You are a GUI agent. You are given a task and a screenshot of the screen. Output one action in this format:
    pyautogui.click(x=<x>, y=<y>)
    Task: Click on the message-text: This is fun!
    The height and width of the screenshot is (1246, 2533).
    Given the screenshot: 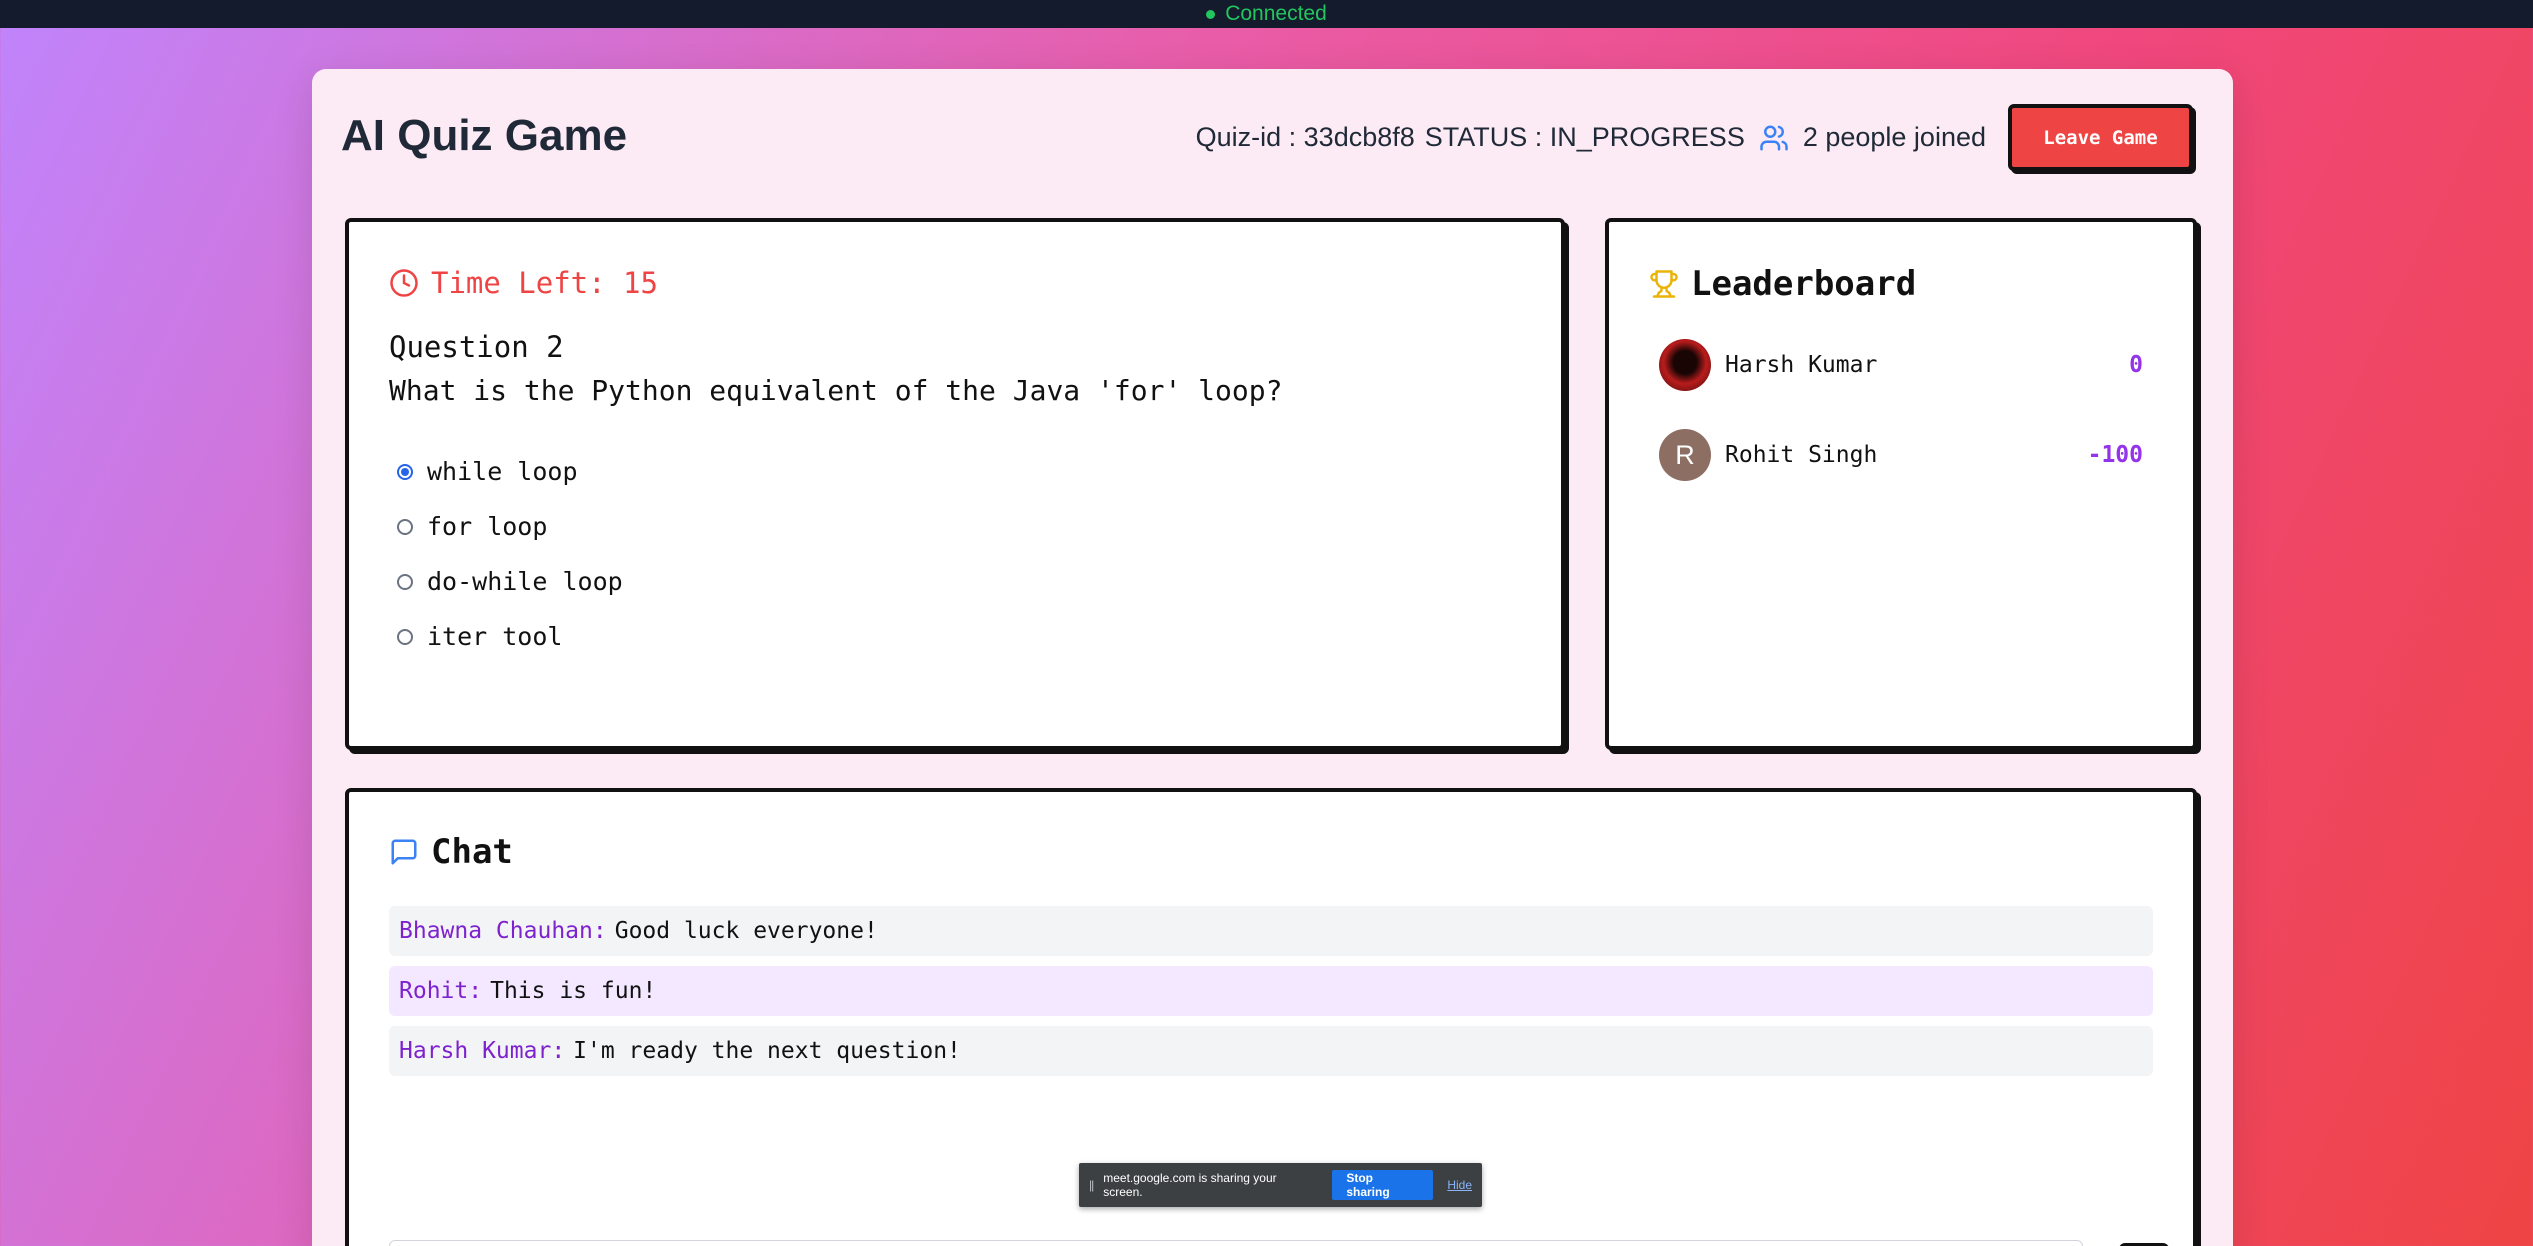 What is the action you would take?
    pyautogui.click(x=573, y=991)
    